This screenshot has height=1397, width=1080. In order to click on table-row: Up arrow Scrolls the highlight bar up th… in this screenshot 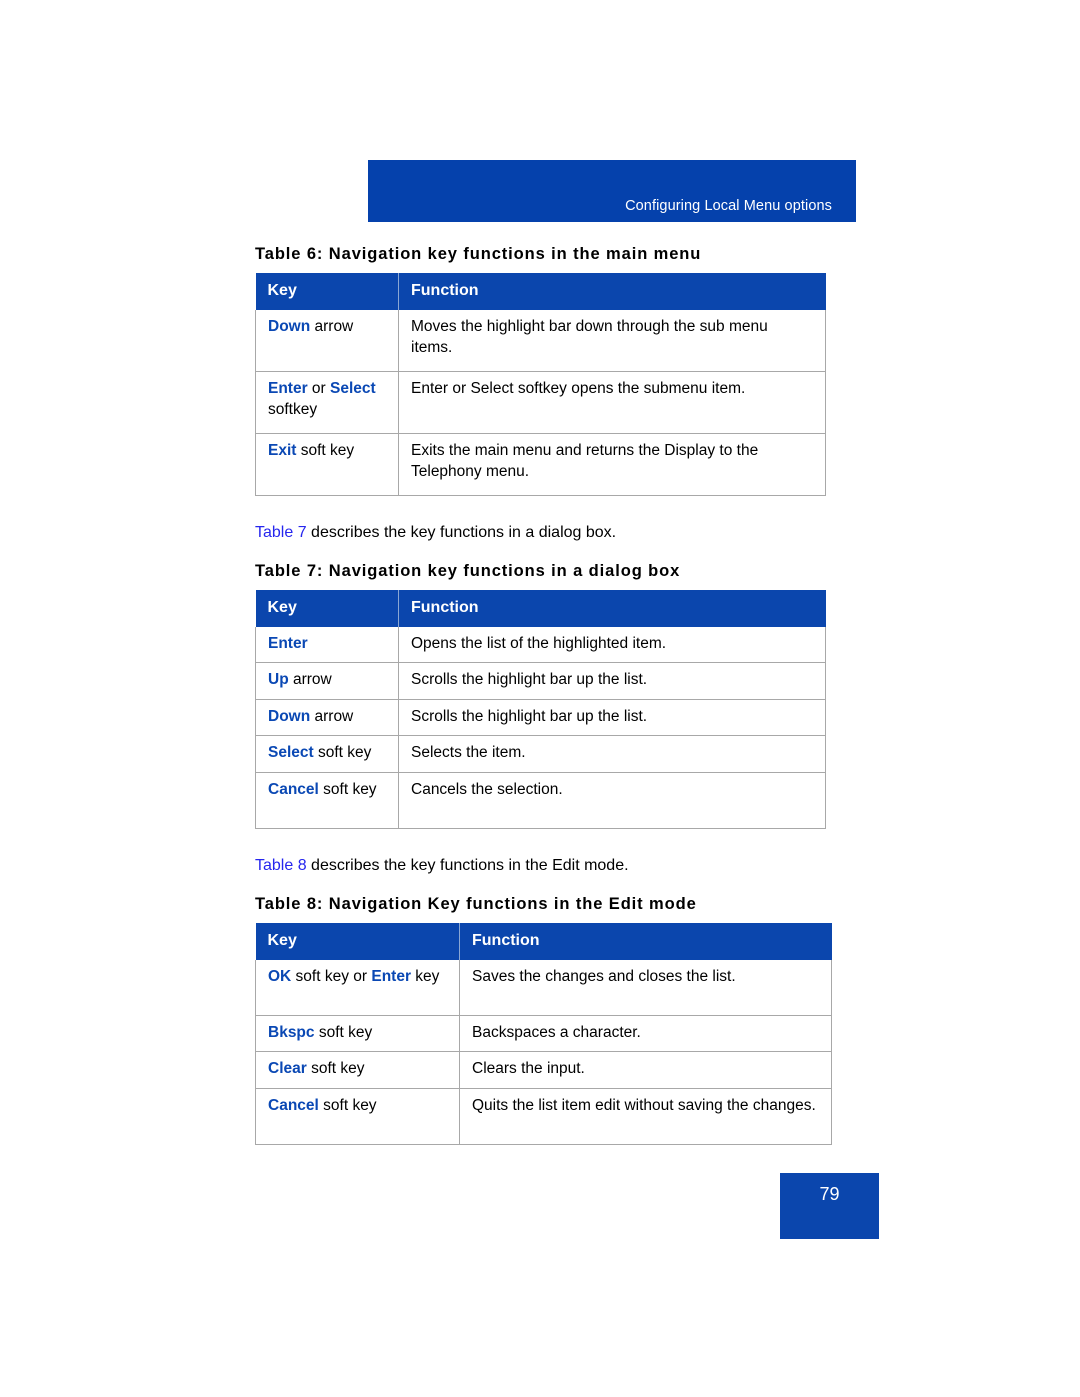, I will do `click(540, 681)`.